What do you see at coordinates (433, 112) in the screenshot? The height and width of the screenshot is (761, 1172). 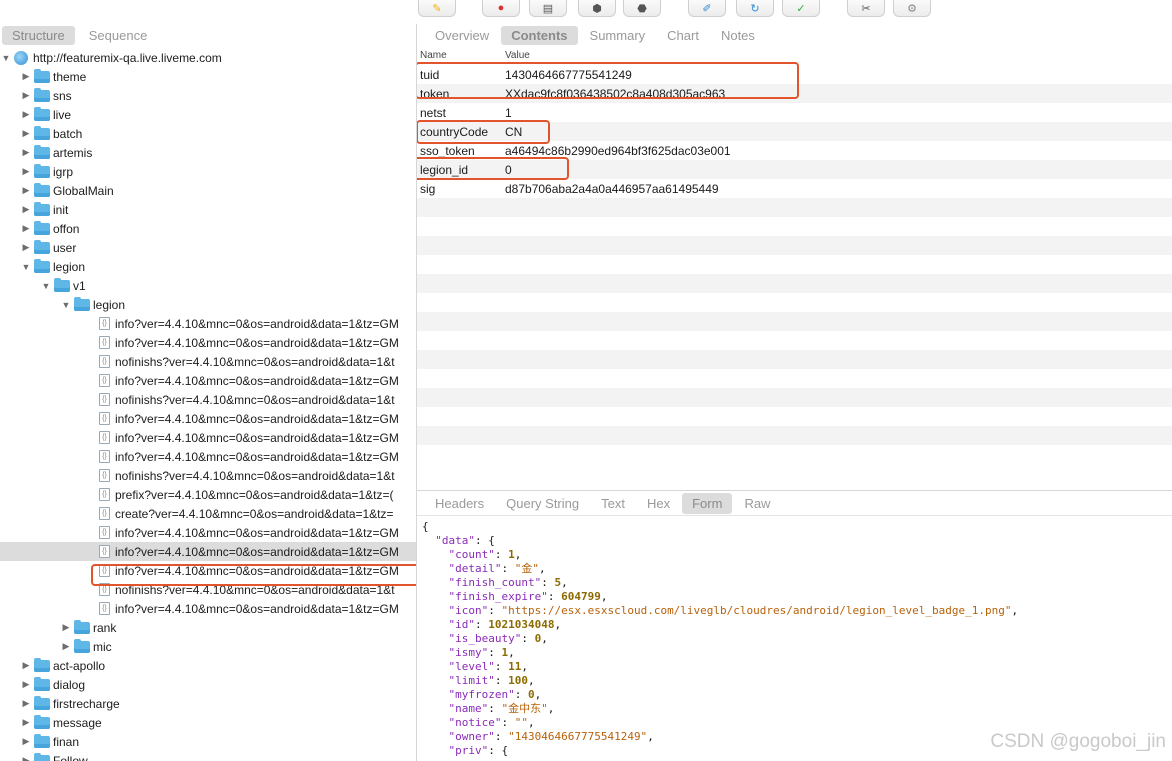 I see `param-name: netst` at bounding box center [433, 112].